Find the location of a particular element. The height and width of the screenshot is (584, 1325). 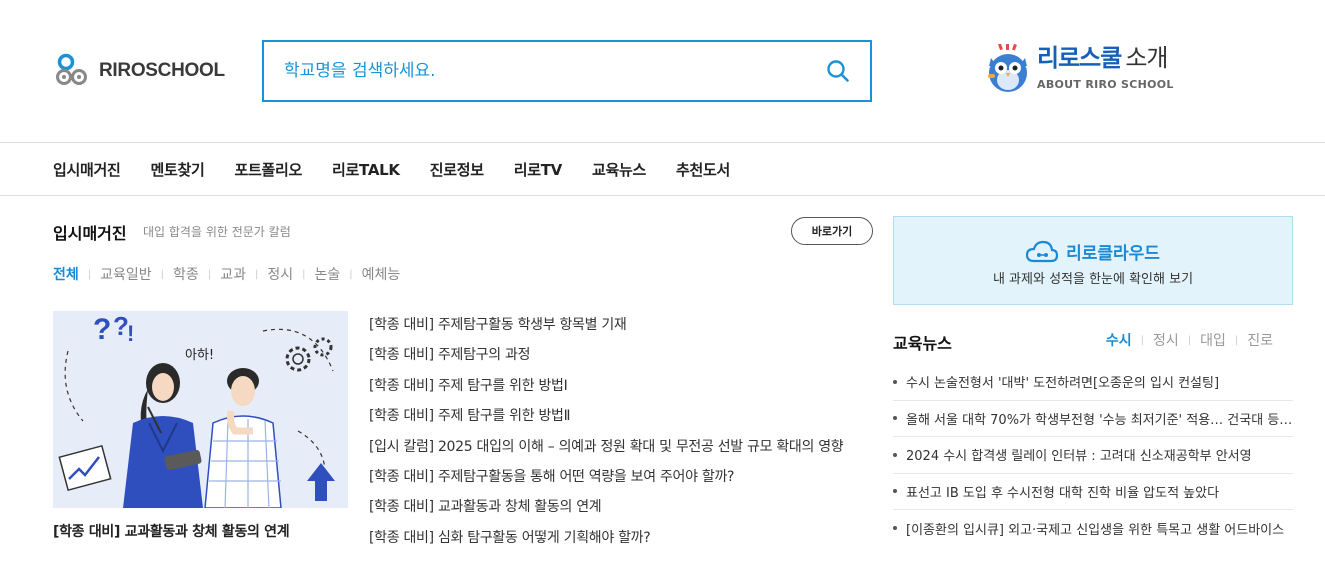

tab-essay: 논술 is located at coordinates (327, 274).